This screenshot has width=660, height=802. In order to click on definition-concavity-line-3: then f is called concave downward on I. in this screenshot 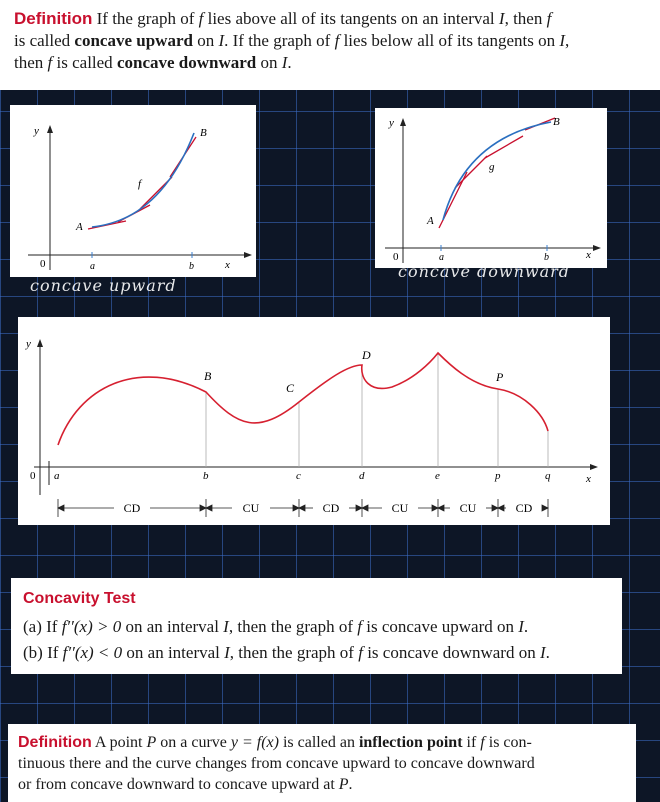, I will do `click(153, 62)`.